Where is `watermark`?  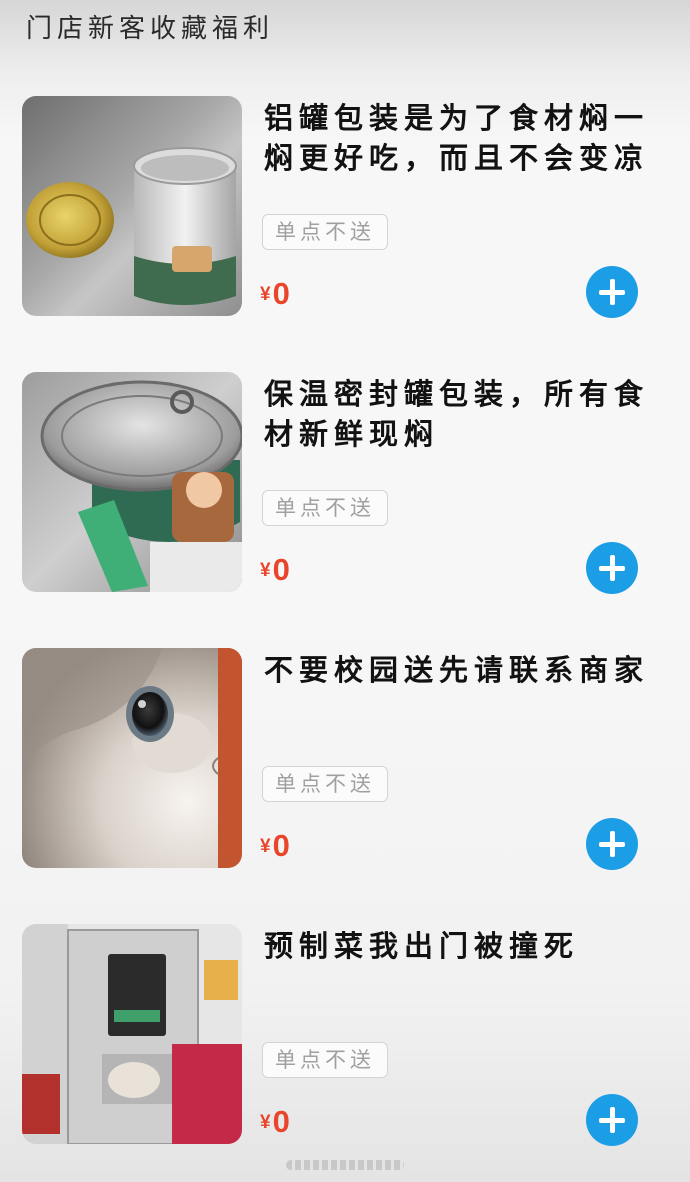
watermark is located at coordinates (345, 1165).